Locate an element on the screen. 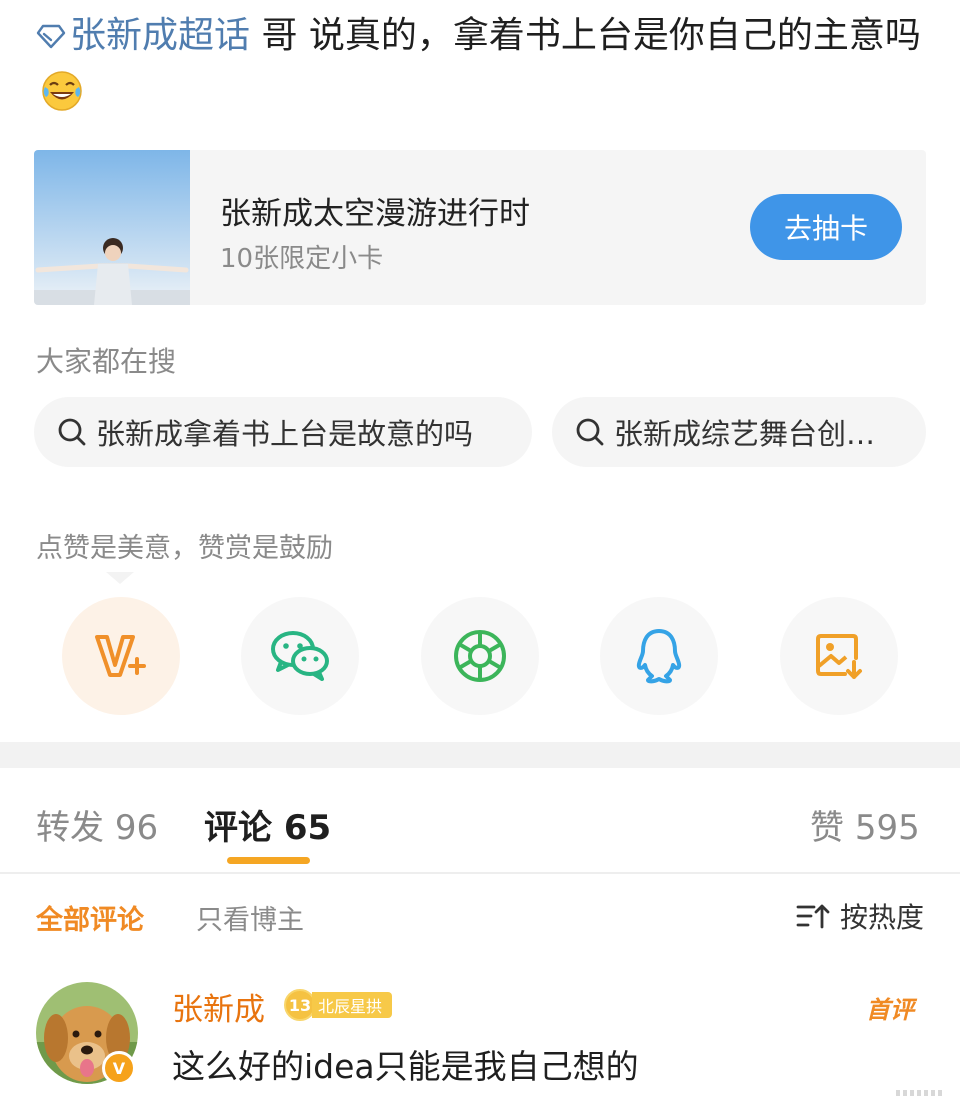  reward-button is located at coordinates (121, 656).